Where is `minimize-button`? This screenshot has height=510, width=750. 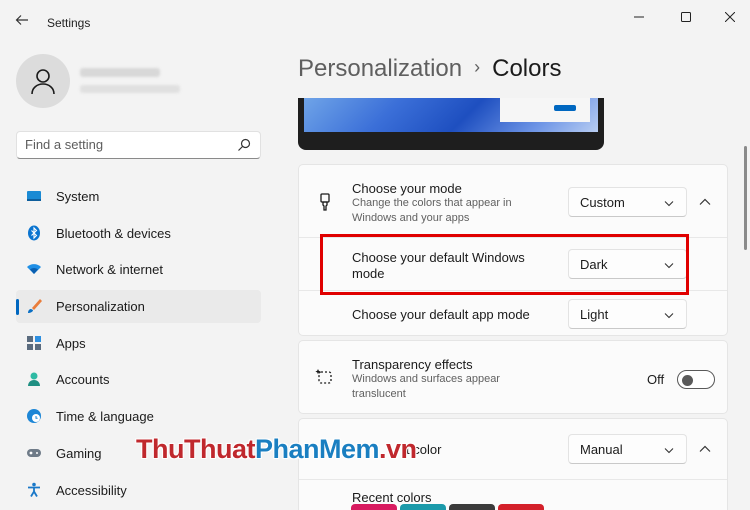 minimize-button is located at coordinates (639, 17).